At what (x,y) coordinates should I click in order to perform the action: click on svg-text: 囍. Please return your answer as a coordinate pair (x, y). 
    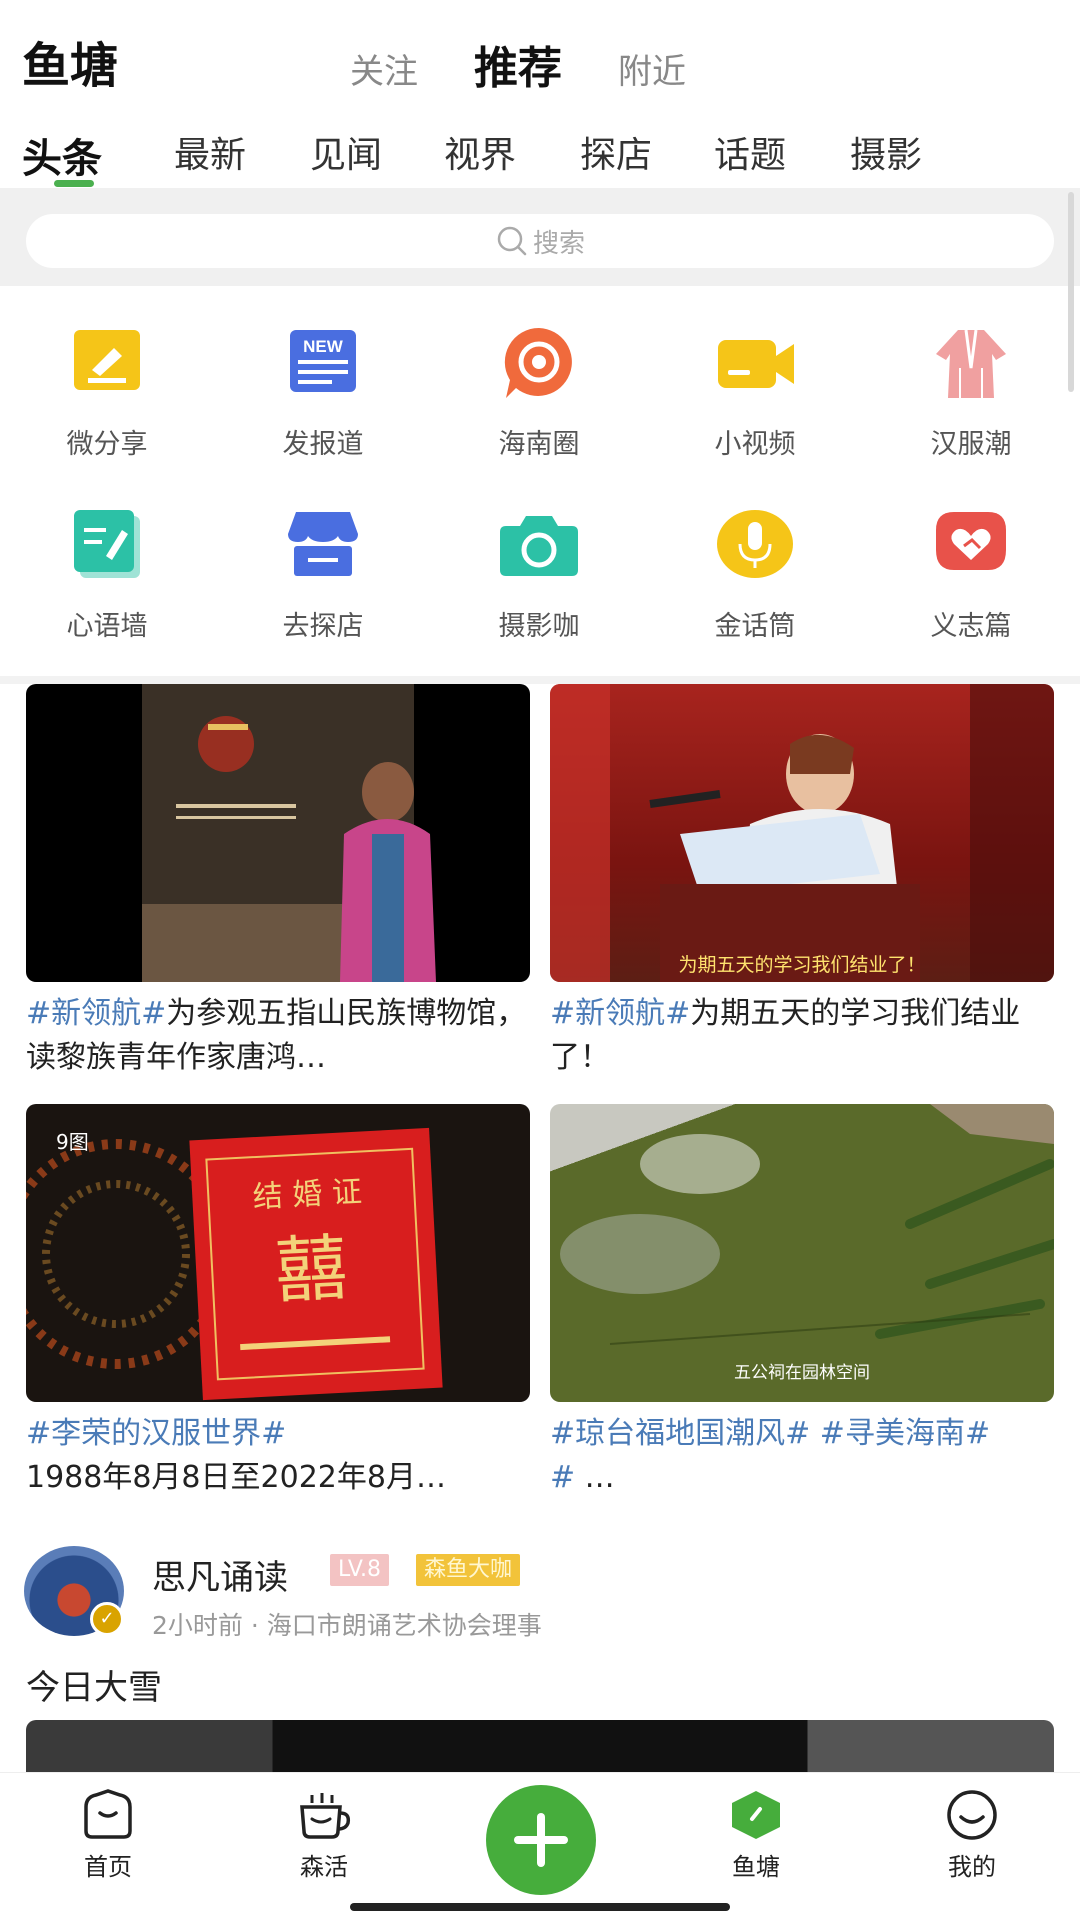
    Looking at the image, I should click on (311, 1269).